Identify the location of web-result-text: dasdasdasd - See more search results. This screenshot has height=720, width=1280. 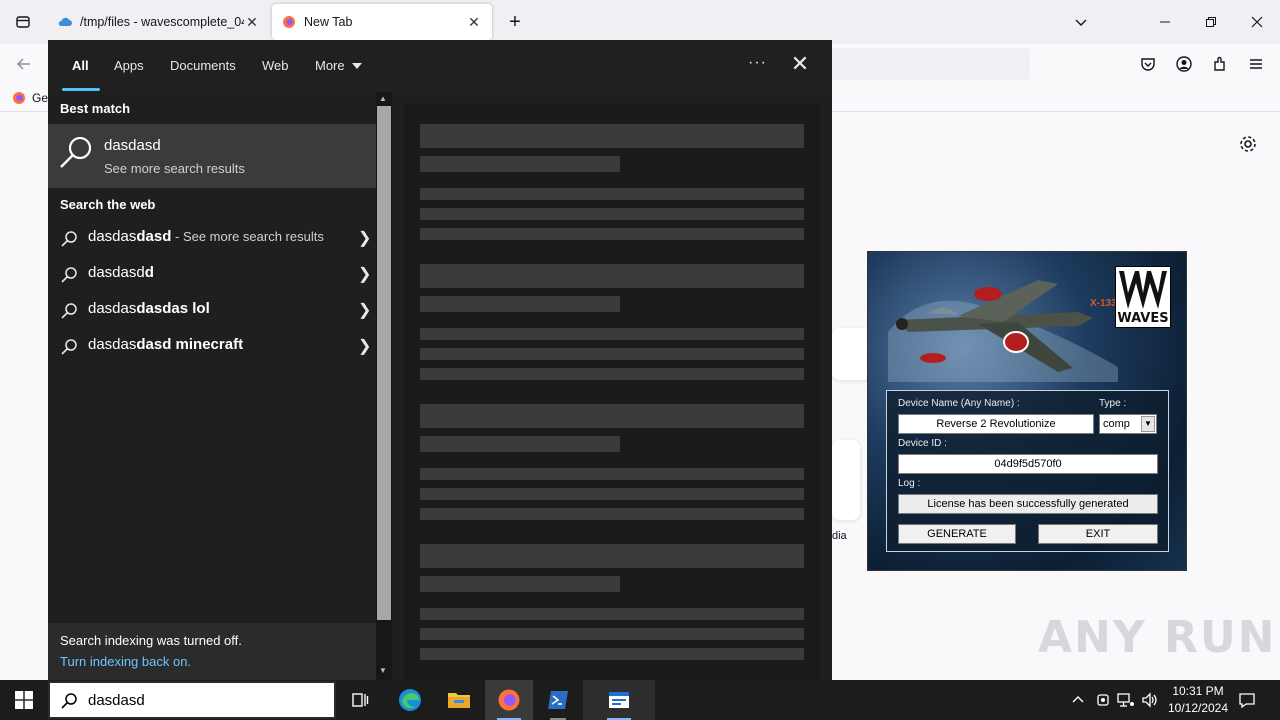
(206, 236).